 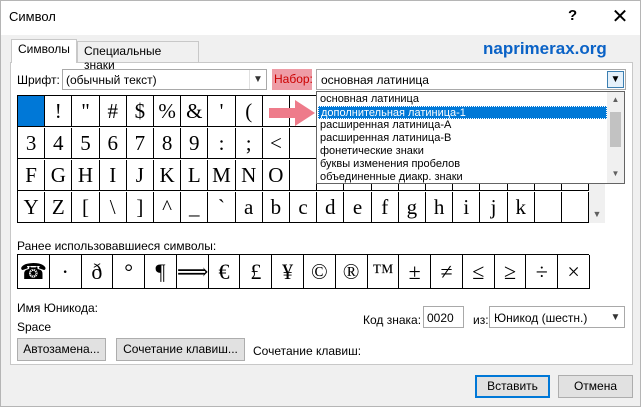 I want to click on symbol-cell: g, so click(x=412, y=207).